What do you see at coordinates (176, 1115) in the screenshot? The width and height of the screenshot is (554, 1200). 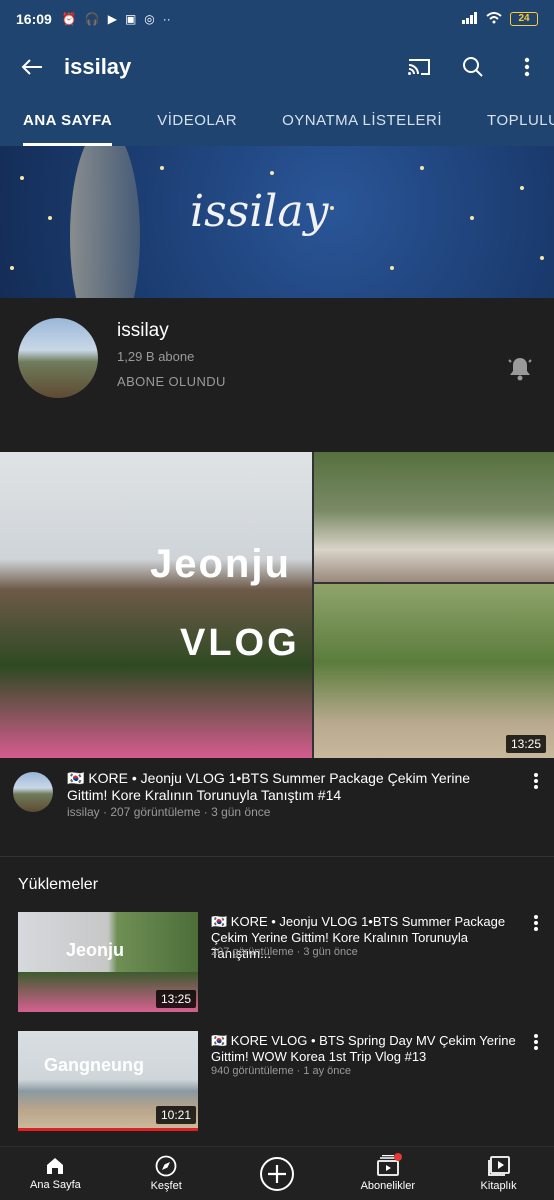 I see `video-duration: 10:21` at bounding box center [176, 1115].